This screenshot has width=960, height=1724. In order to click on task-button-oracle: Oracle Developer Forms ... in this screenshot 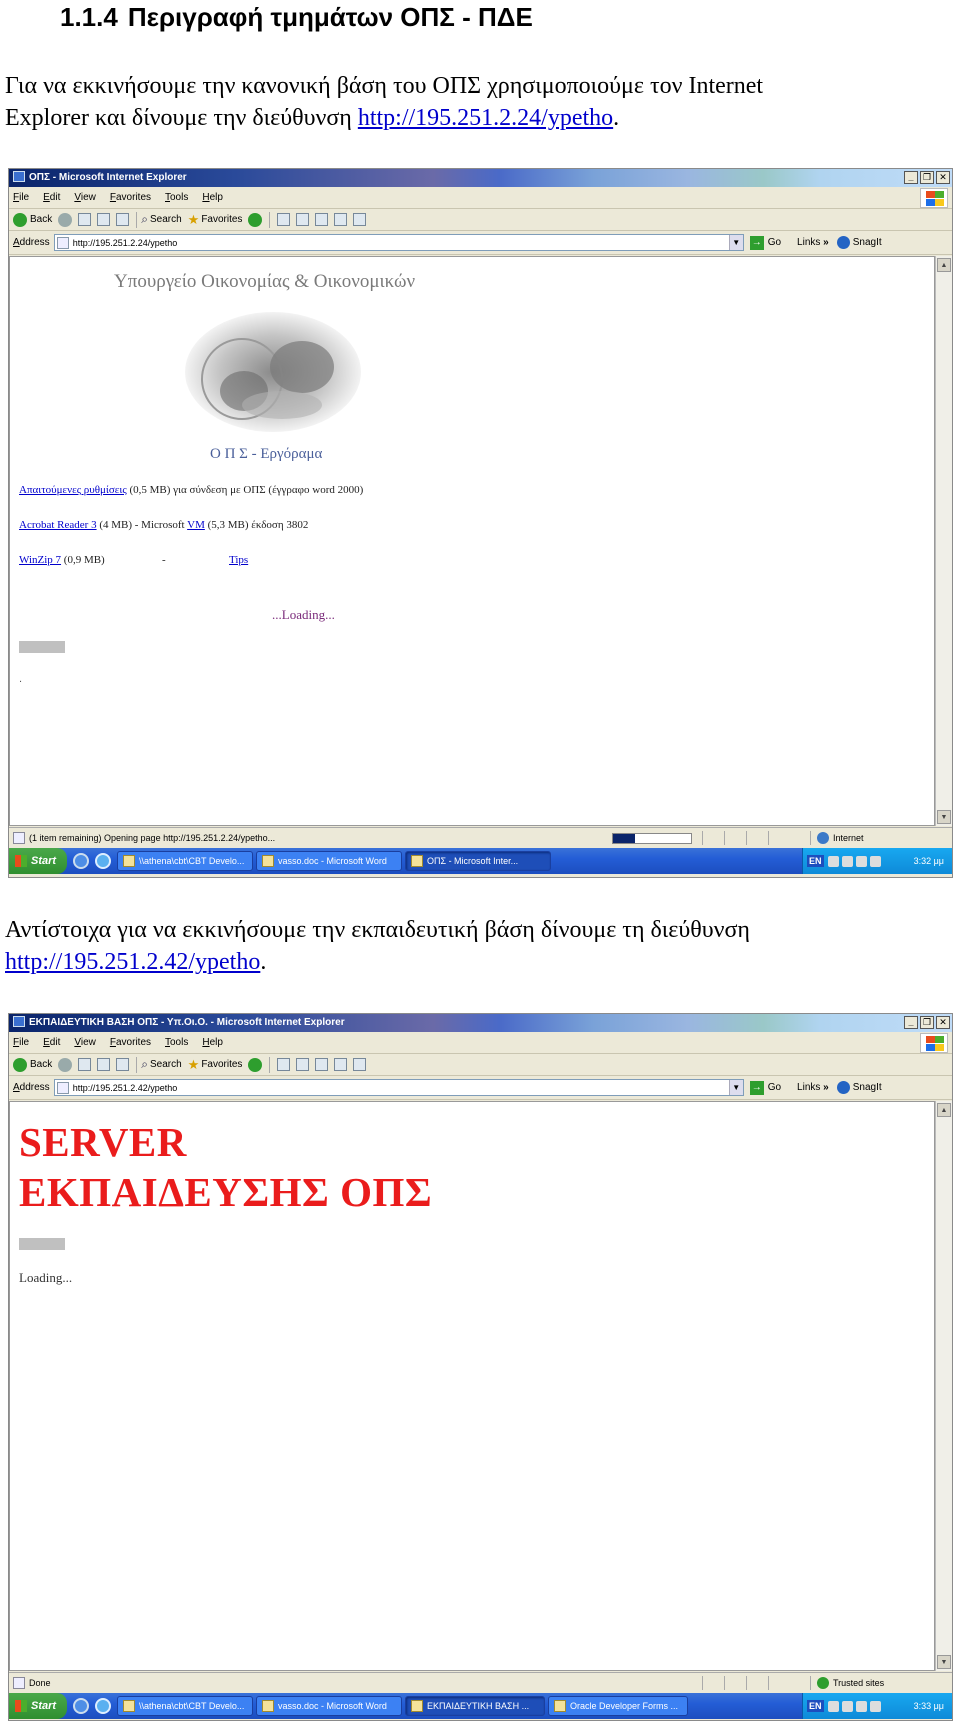, I will do `click(618, 1706)`.